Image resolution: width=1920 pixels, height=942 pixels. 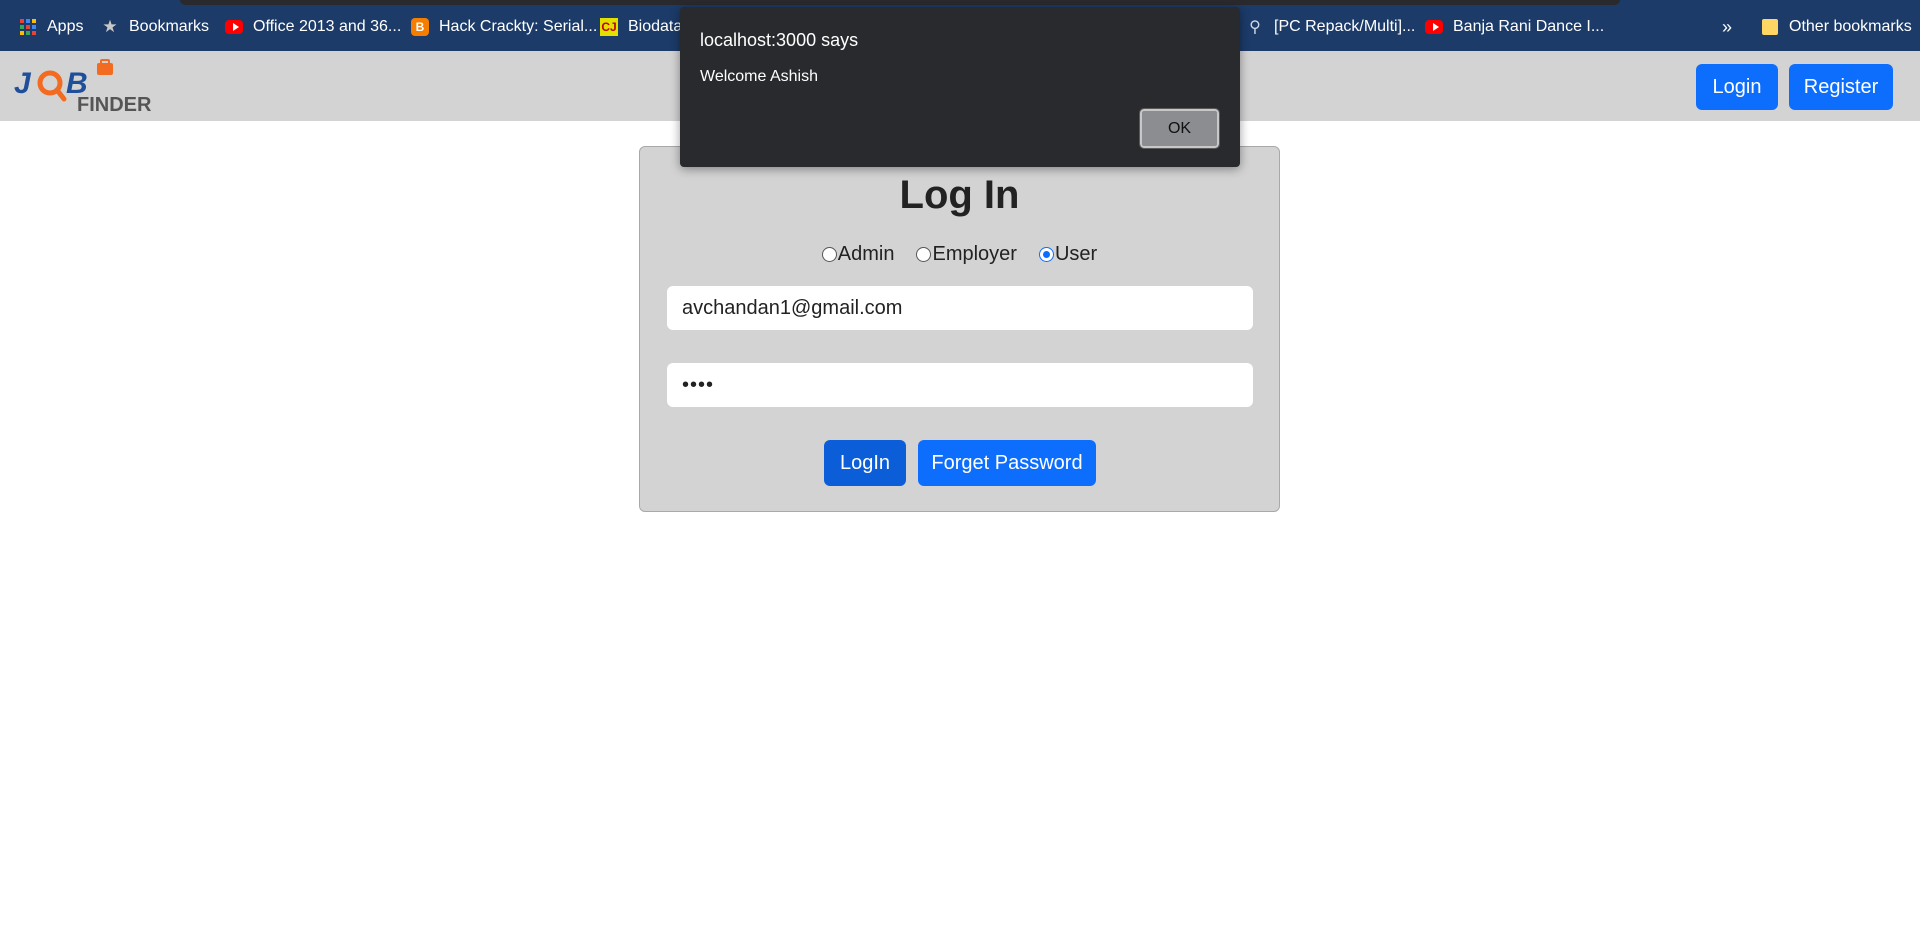 What do you see at coordinates (1046, 254) in the screenshot?
I see `user-radio` at bounding box center [1046, 254].